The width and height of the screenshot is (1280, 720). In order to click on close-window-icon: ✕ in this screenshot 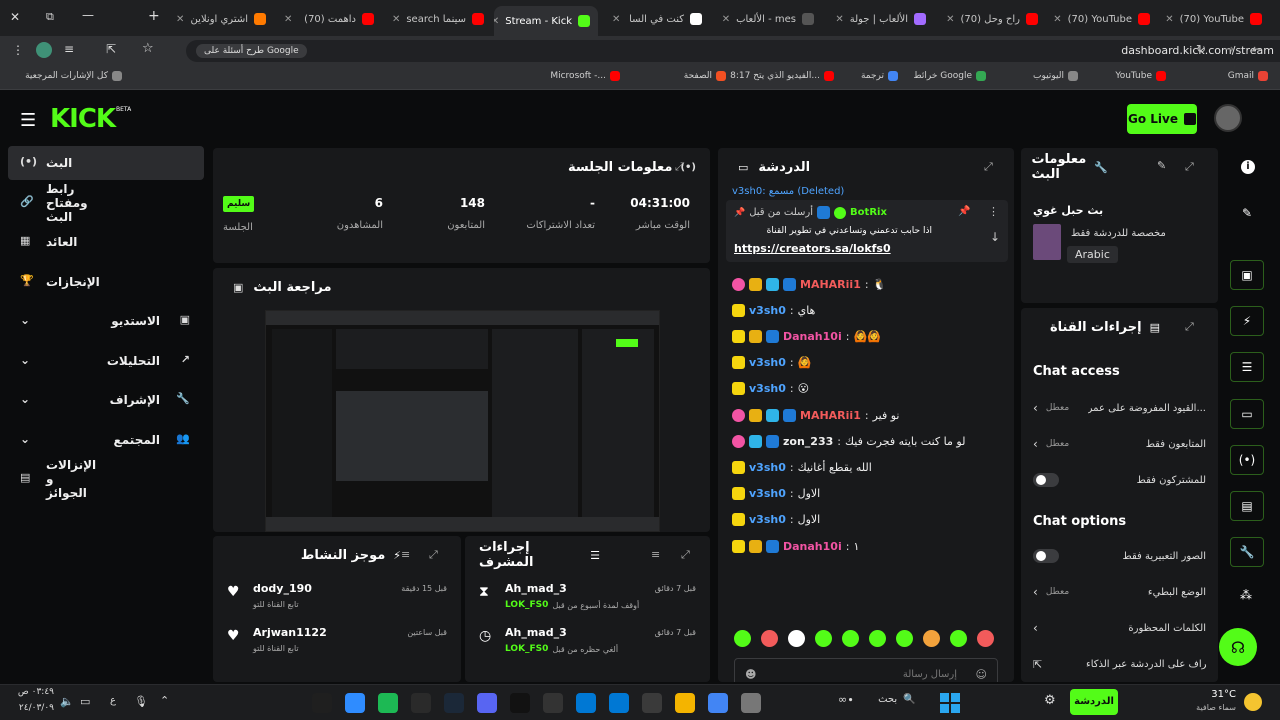, I will do `click(15, 17)`.